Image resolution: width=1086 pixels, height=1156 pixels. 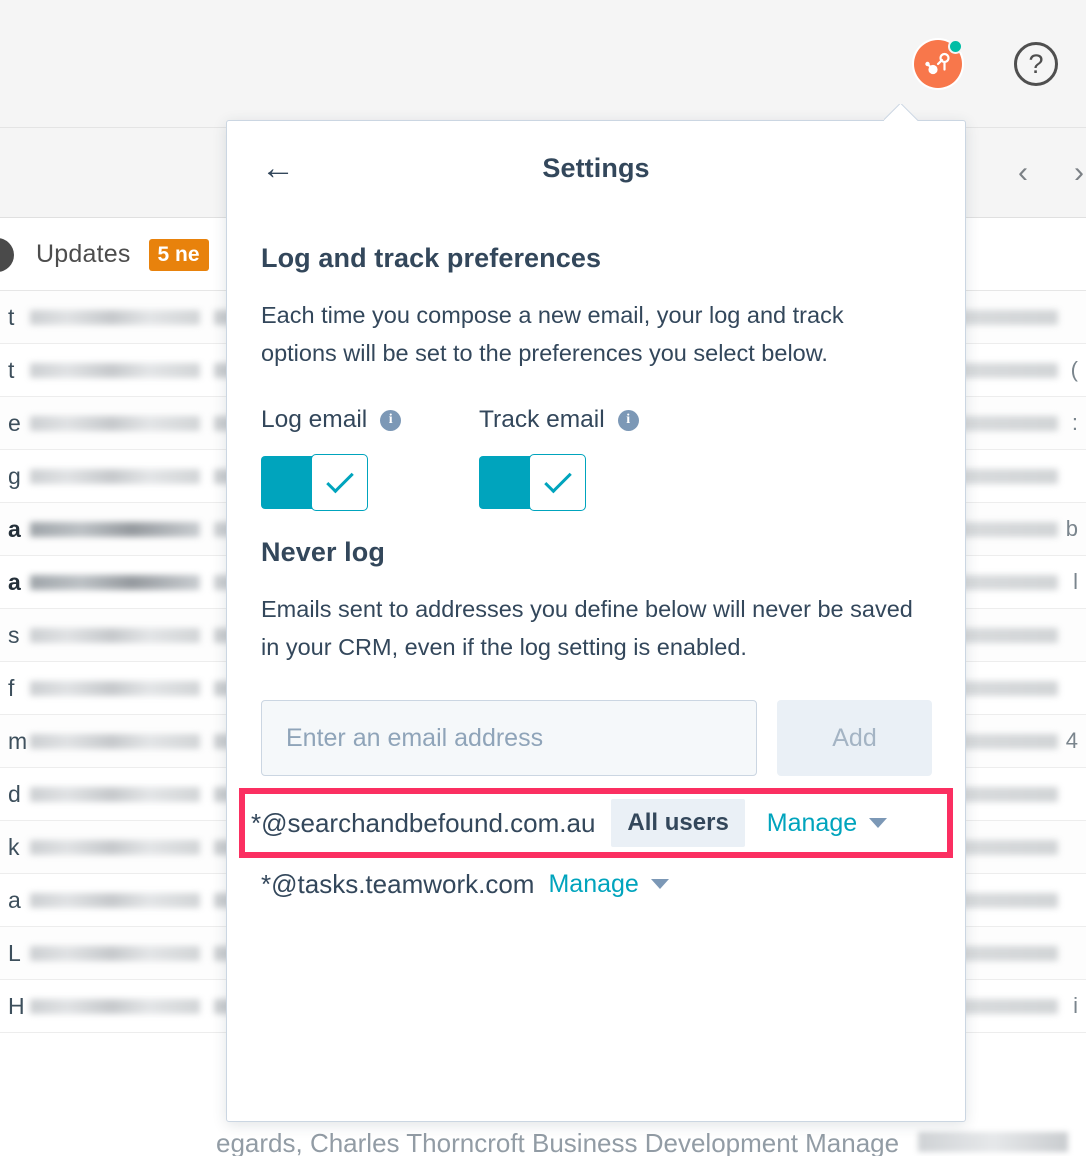 I want to click on log-email-toggle, so click(x=314, y=483).